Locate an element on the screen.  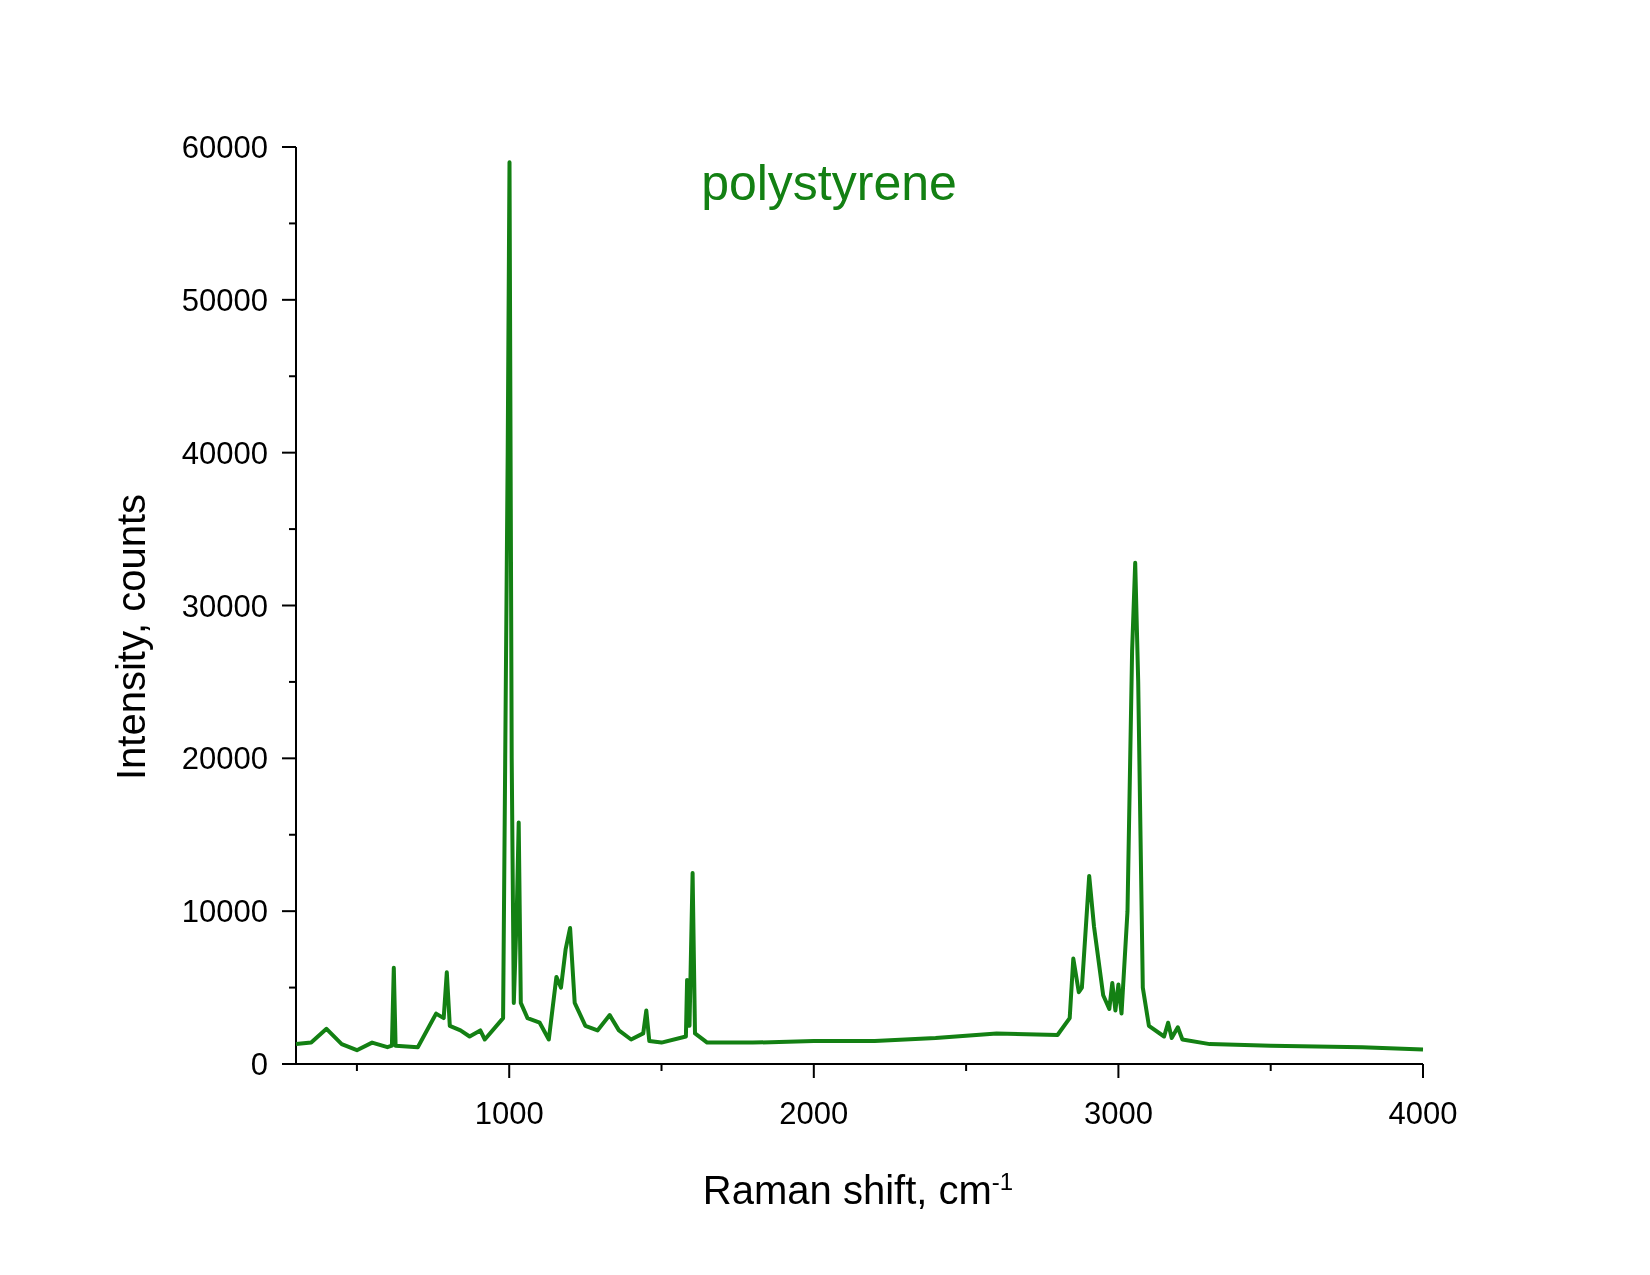
x-tick-label: 4000 is located at coordinates (1423, 1113).